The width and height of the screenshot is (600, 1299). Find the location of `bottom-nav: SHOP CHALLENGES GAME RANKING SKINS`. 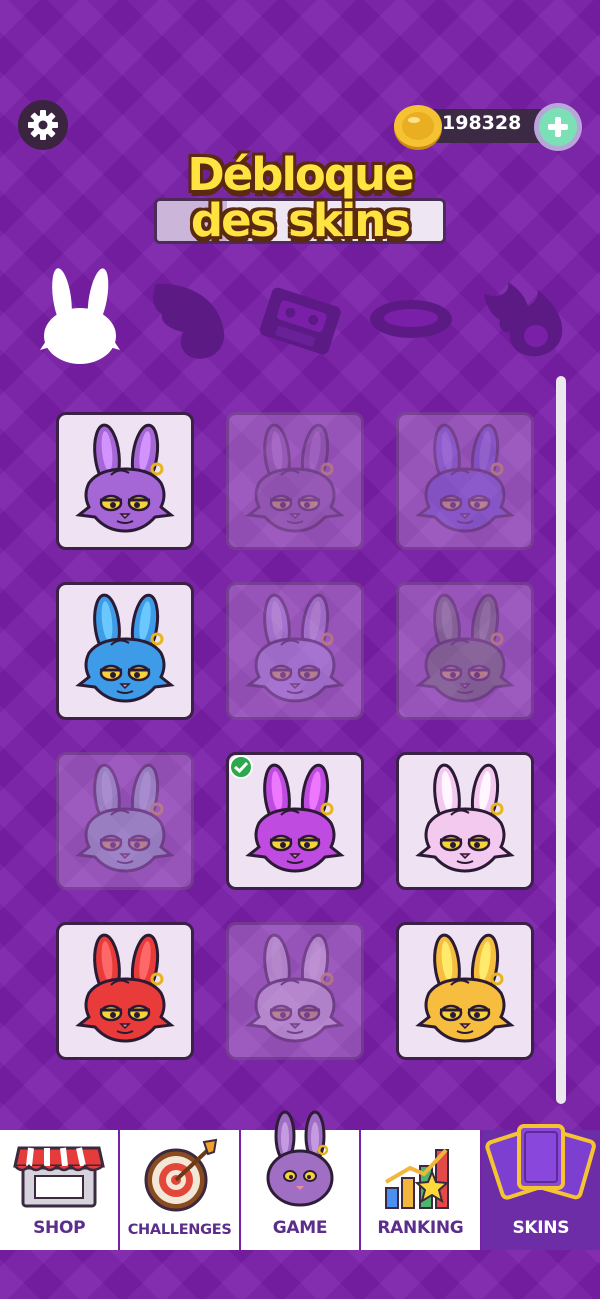

bottom-nav: SHOP CHALLENGES GAME RANKING SKINS is located at coordinates (300, 1180).